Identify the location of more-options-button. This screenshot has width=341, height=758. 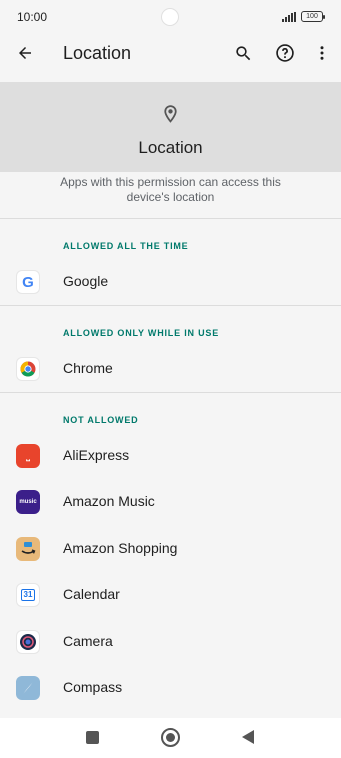
(322, 53).